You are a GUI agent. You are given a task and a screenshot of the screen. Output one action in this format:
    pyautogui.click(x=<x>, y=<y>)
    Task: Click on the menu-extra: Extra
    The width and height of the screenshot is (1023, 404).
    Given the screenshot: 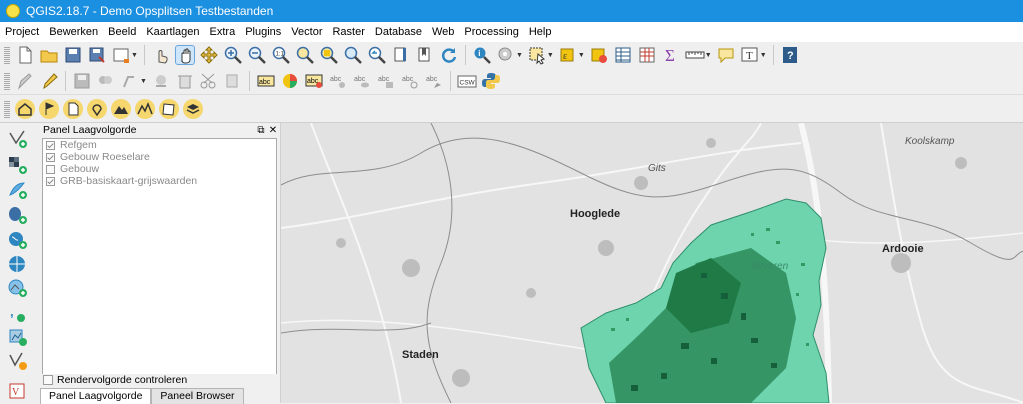 What is the action you would take?
    pyautogui.click(x=223, y=32)
    